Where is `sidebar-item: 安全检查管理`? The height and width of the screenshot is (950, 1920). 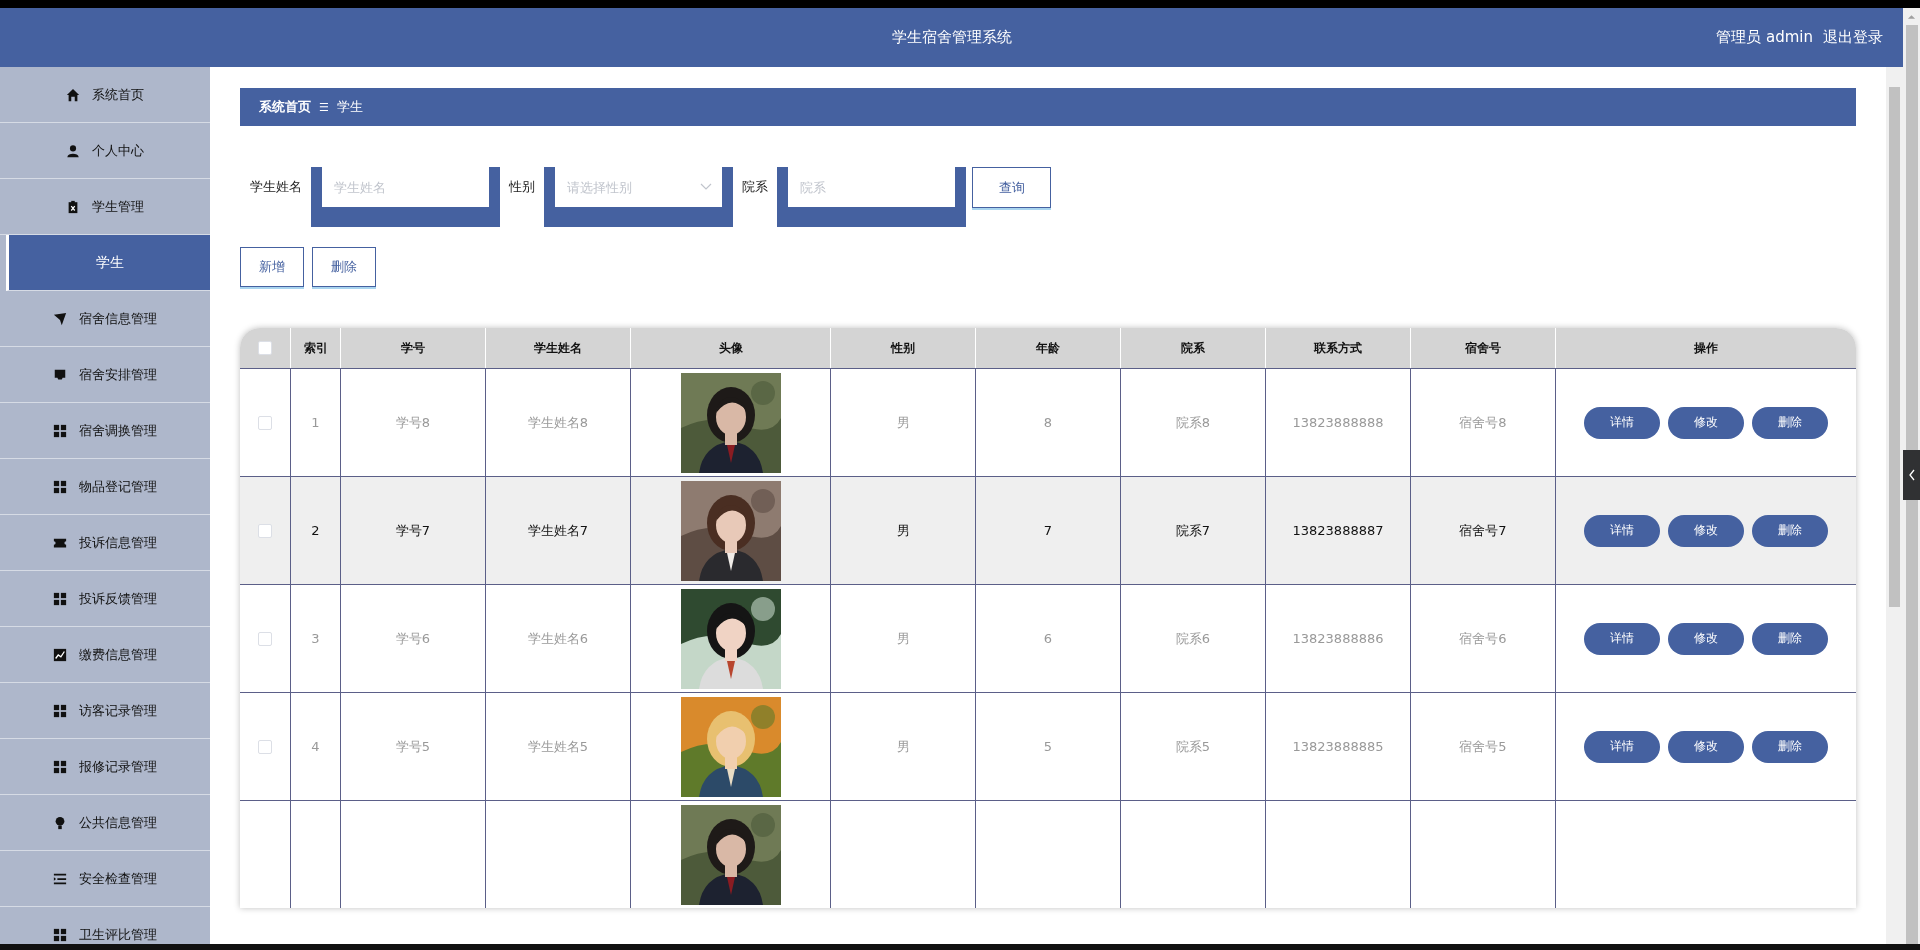 sidebar-item: 安全检查管理 is located at coordinates (105, 879).